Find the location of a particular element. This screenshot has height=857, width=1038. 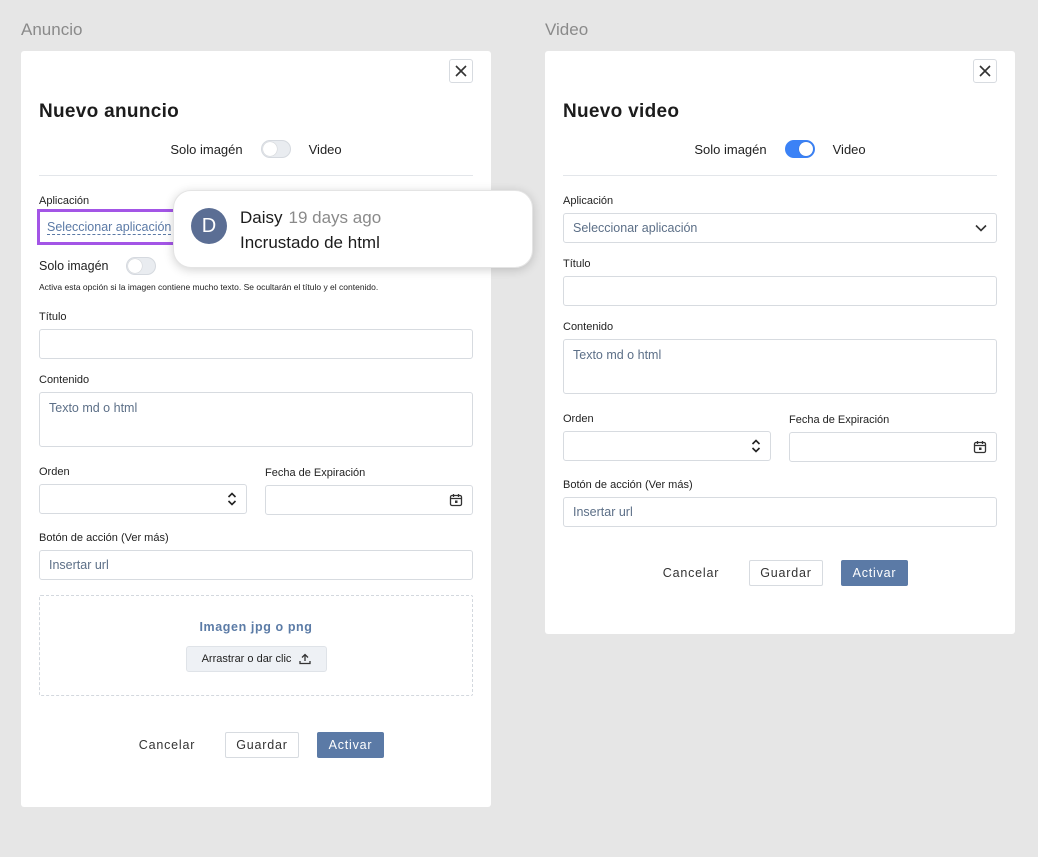

upload-button-label: Arrastrar o dar clic is located at coordinates (246, 659).